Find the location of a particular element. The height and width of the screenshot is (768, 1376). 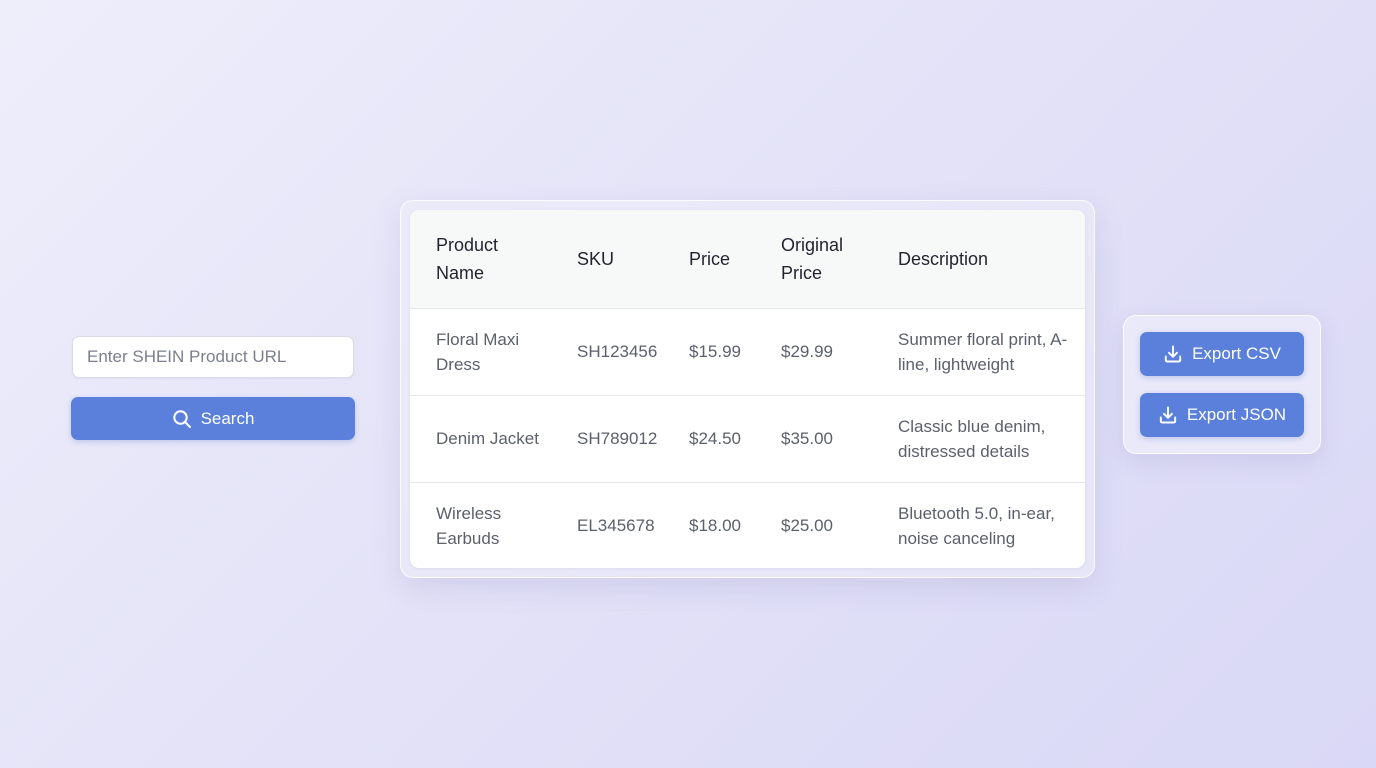

cell-product-name: Floral Maxi Dress is located at coordinates (480, 352).